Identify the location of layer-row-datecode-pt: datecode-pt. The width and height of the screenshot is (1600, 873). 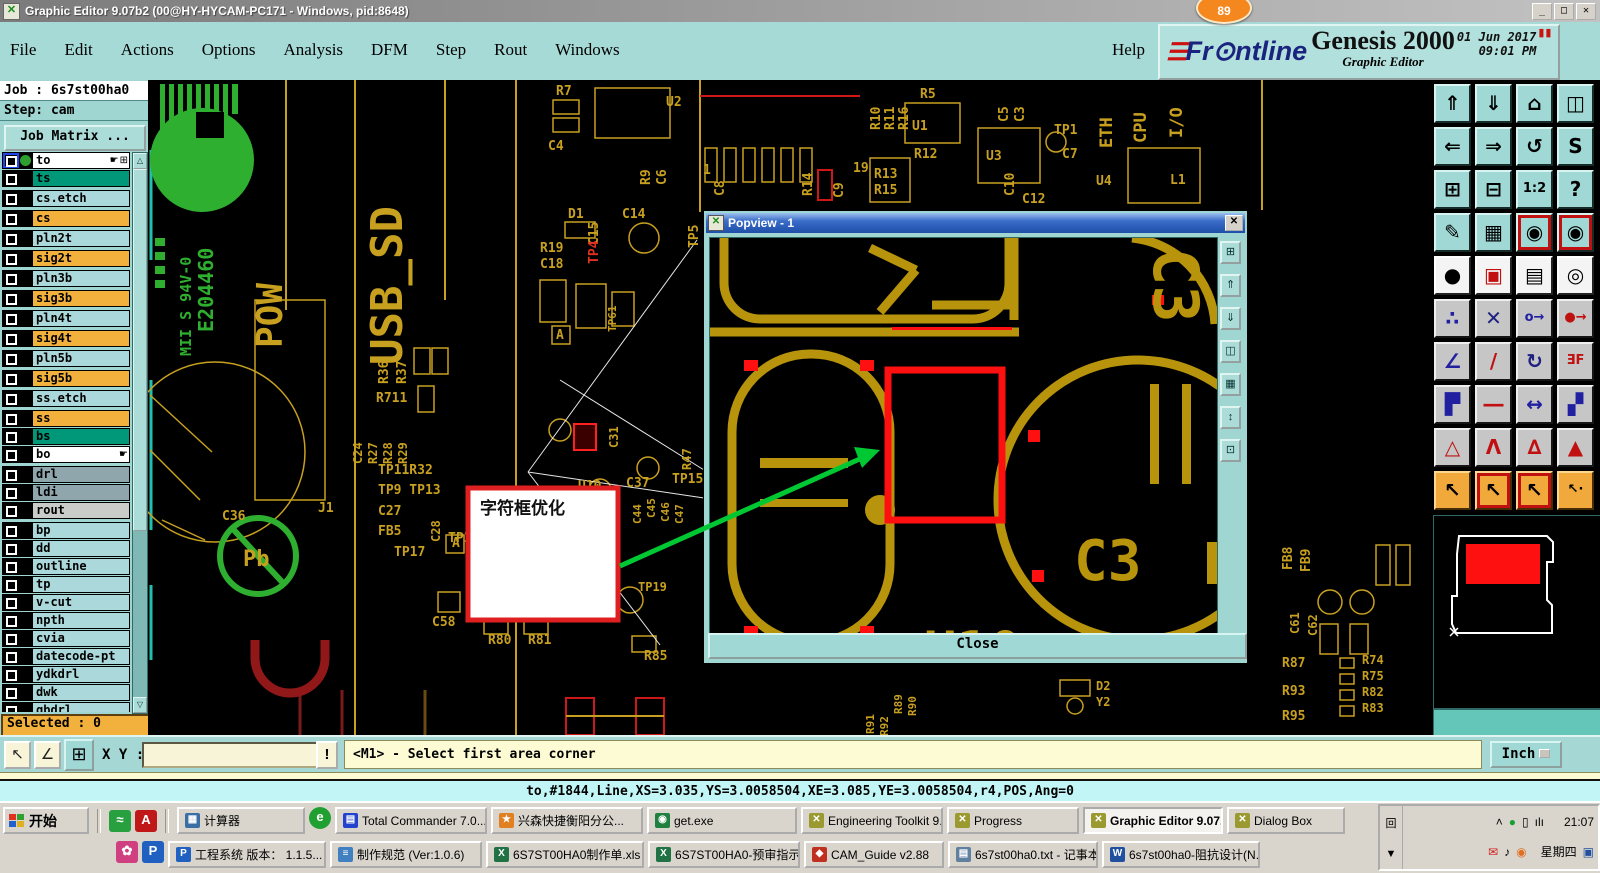
(66, 656).